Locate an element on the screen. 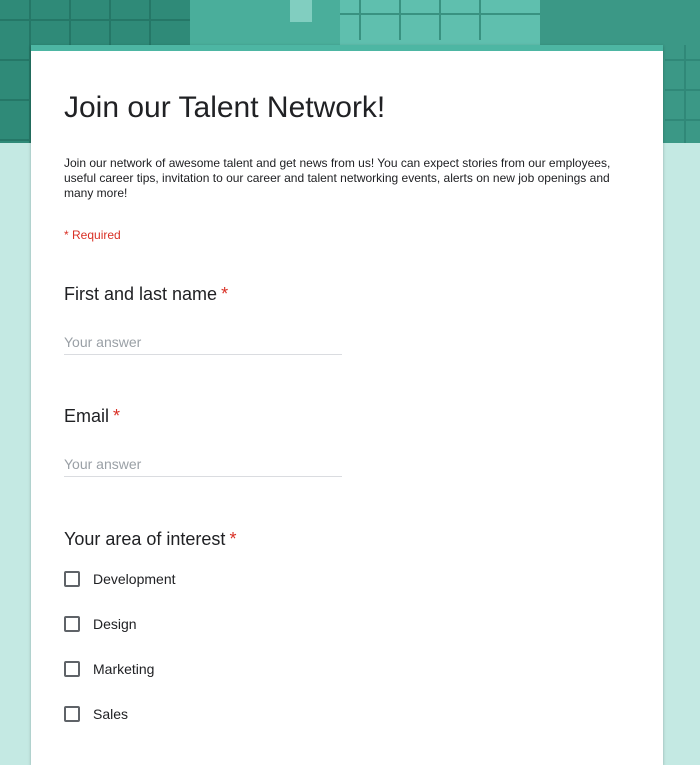 The height and width of the screenshot is (765, 700). name-input is located at coordinates (203, 342).